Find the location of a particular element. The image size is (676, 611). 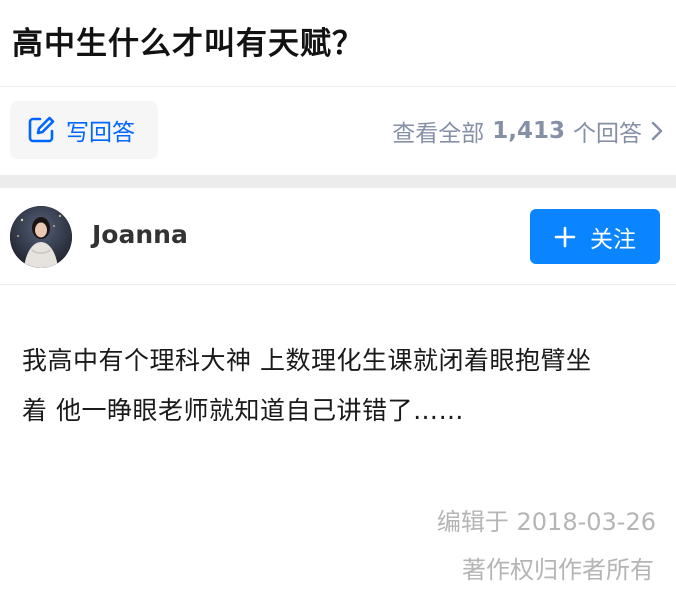

follow-button: 关注 is located at coordinates (595, 236).